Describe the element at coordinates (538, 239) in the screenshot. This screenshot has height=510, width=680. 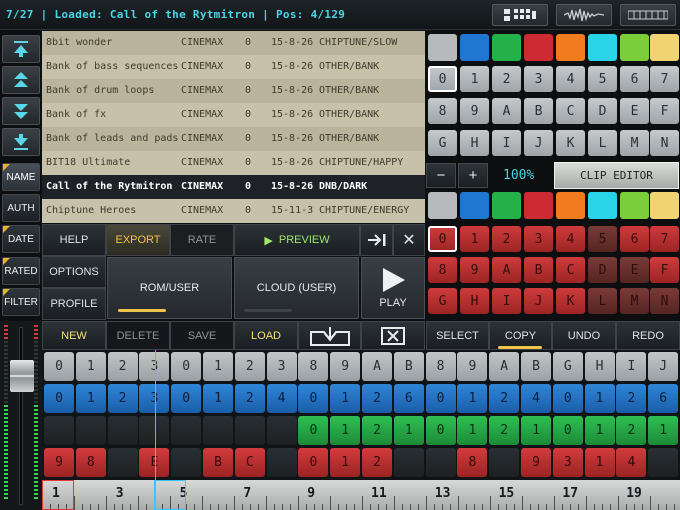
I see `clip-pad: 3` at that location.